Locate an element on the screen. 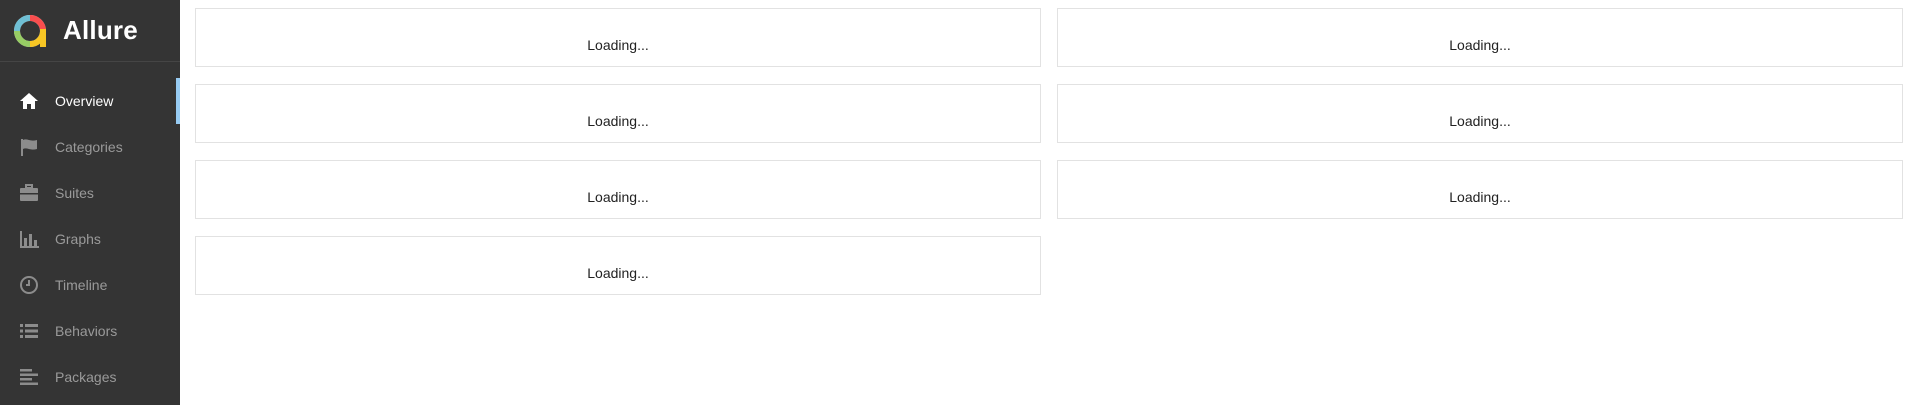 The image size is (1917, 405). sidebar-item-label: Graphs is located at coordinates (78, 239).